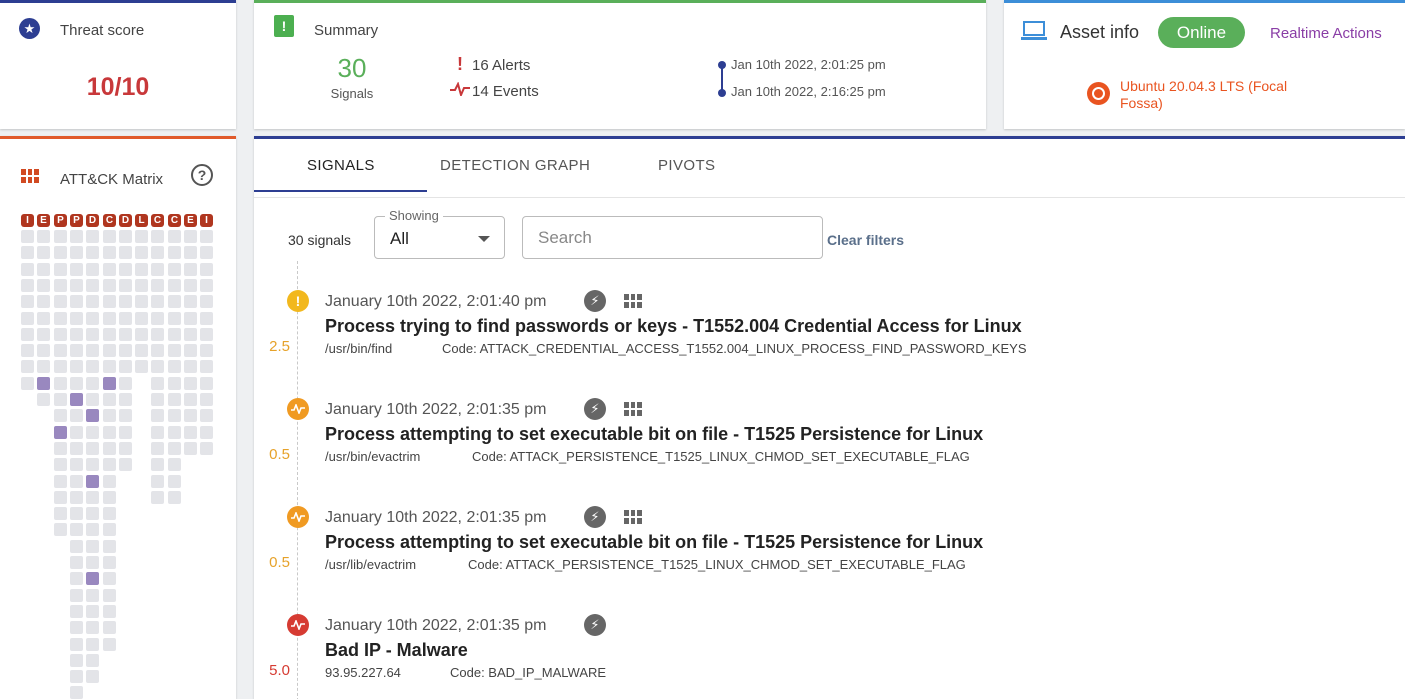 This screenshot has height=699, width=1405. What do you see at coordinates (190, 220) in the screenshot?
I see `matrix-column-header: E` at bounding box center [190, 220].